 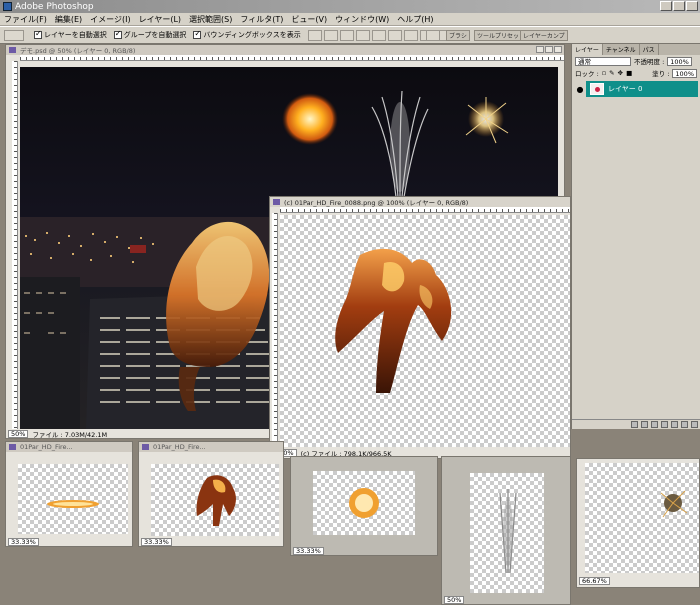 What do you see at coordinates (558, 49) in the screenshot?
I see `doc-close-icon` at bounding box center [558, 49].